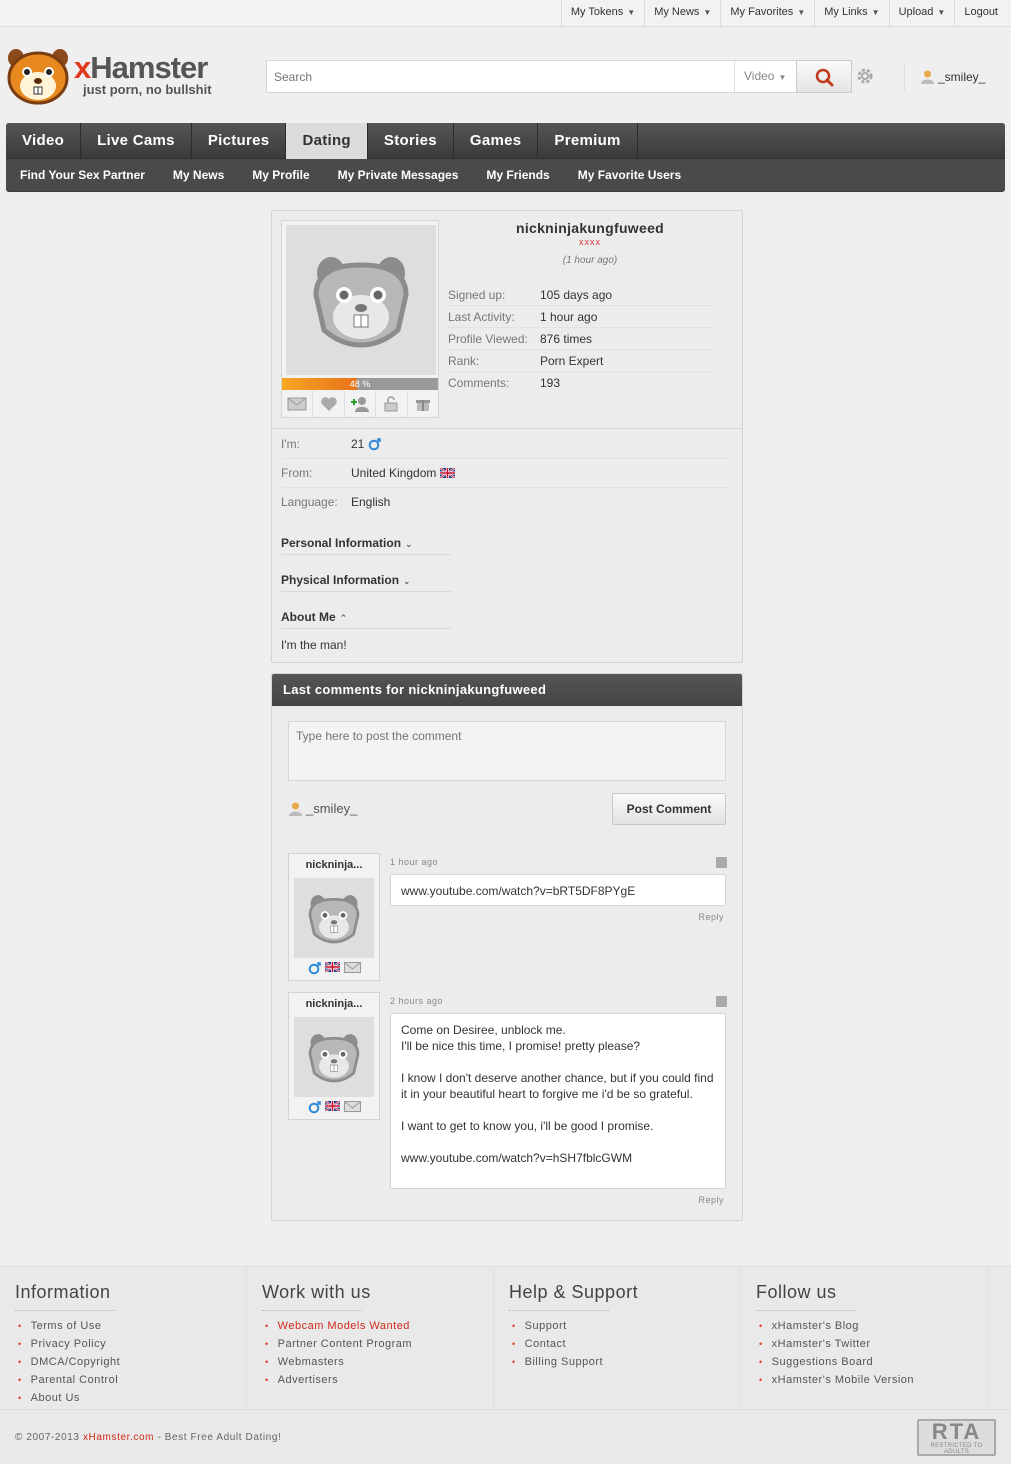  I want to click on male-icon, so click(375, 443).